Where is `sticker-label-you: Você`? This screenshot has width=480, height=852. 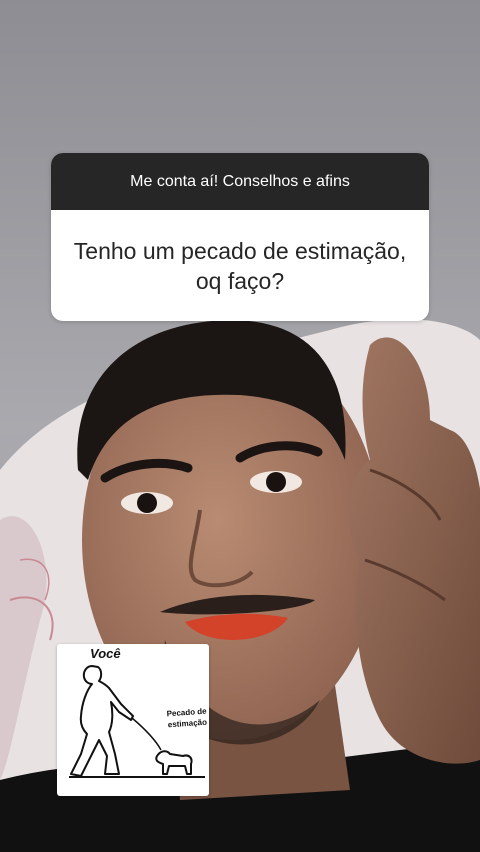
sticker-label-you: Você is located at coordinates (105, 653).